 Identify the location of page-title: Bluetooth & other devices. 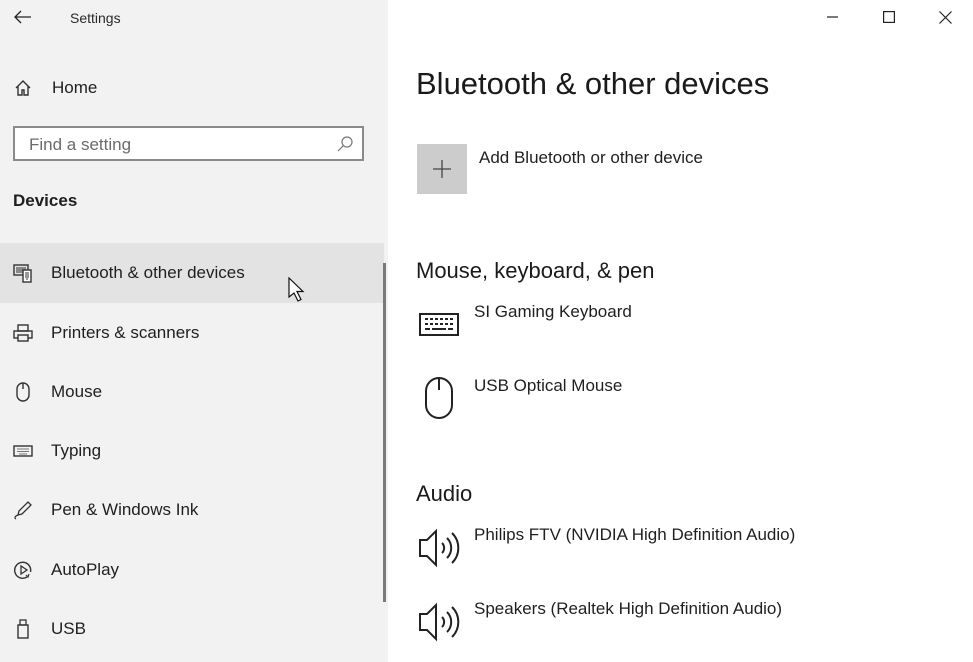
(593, 83).